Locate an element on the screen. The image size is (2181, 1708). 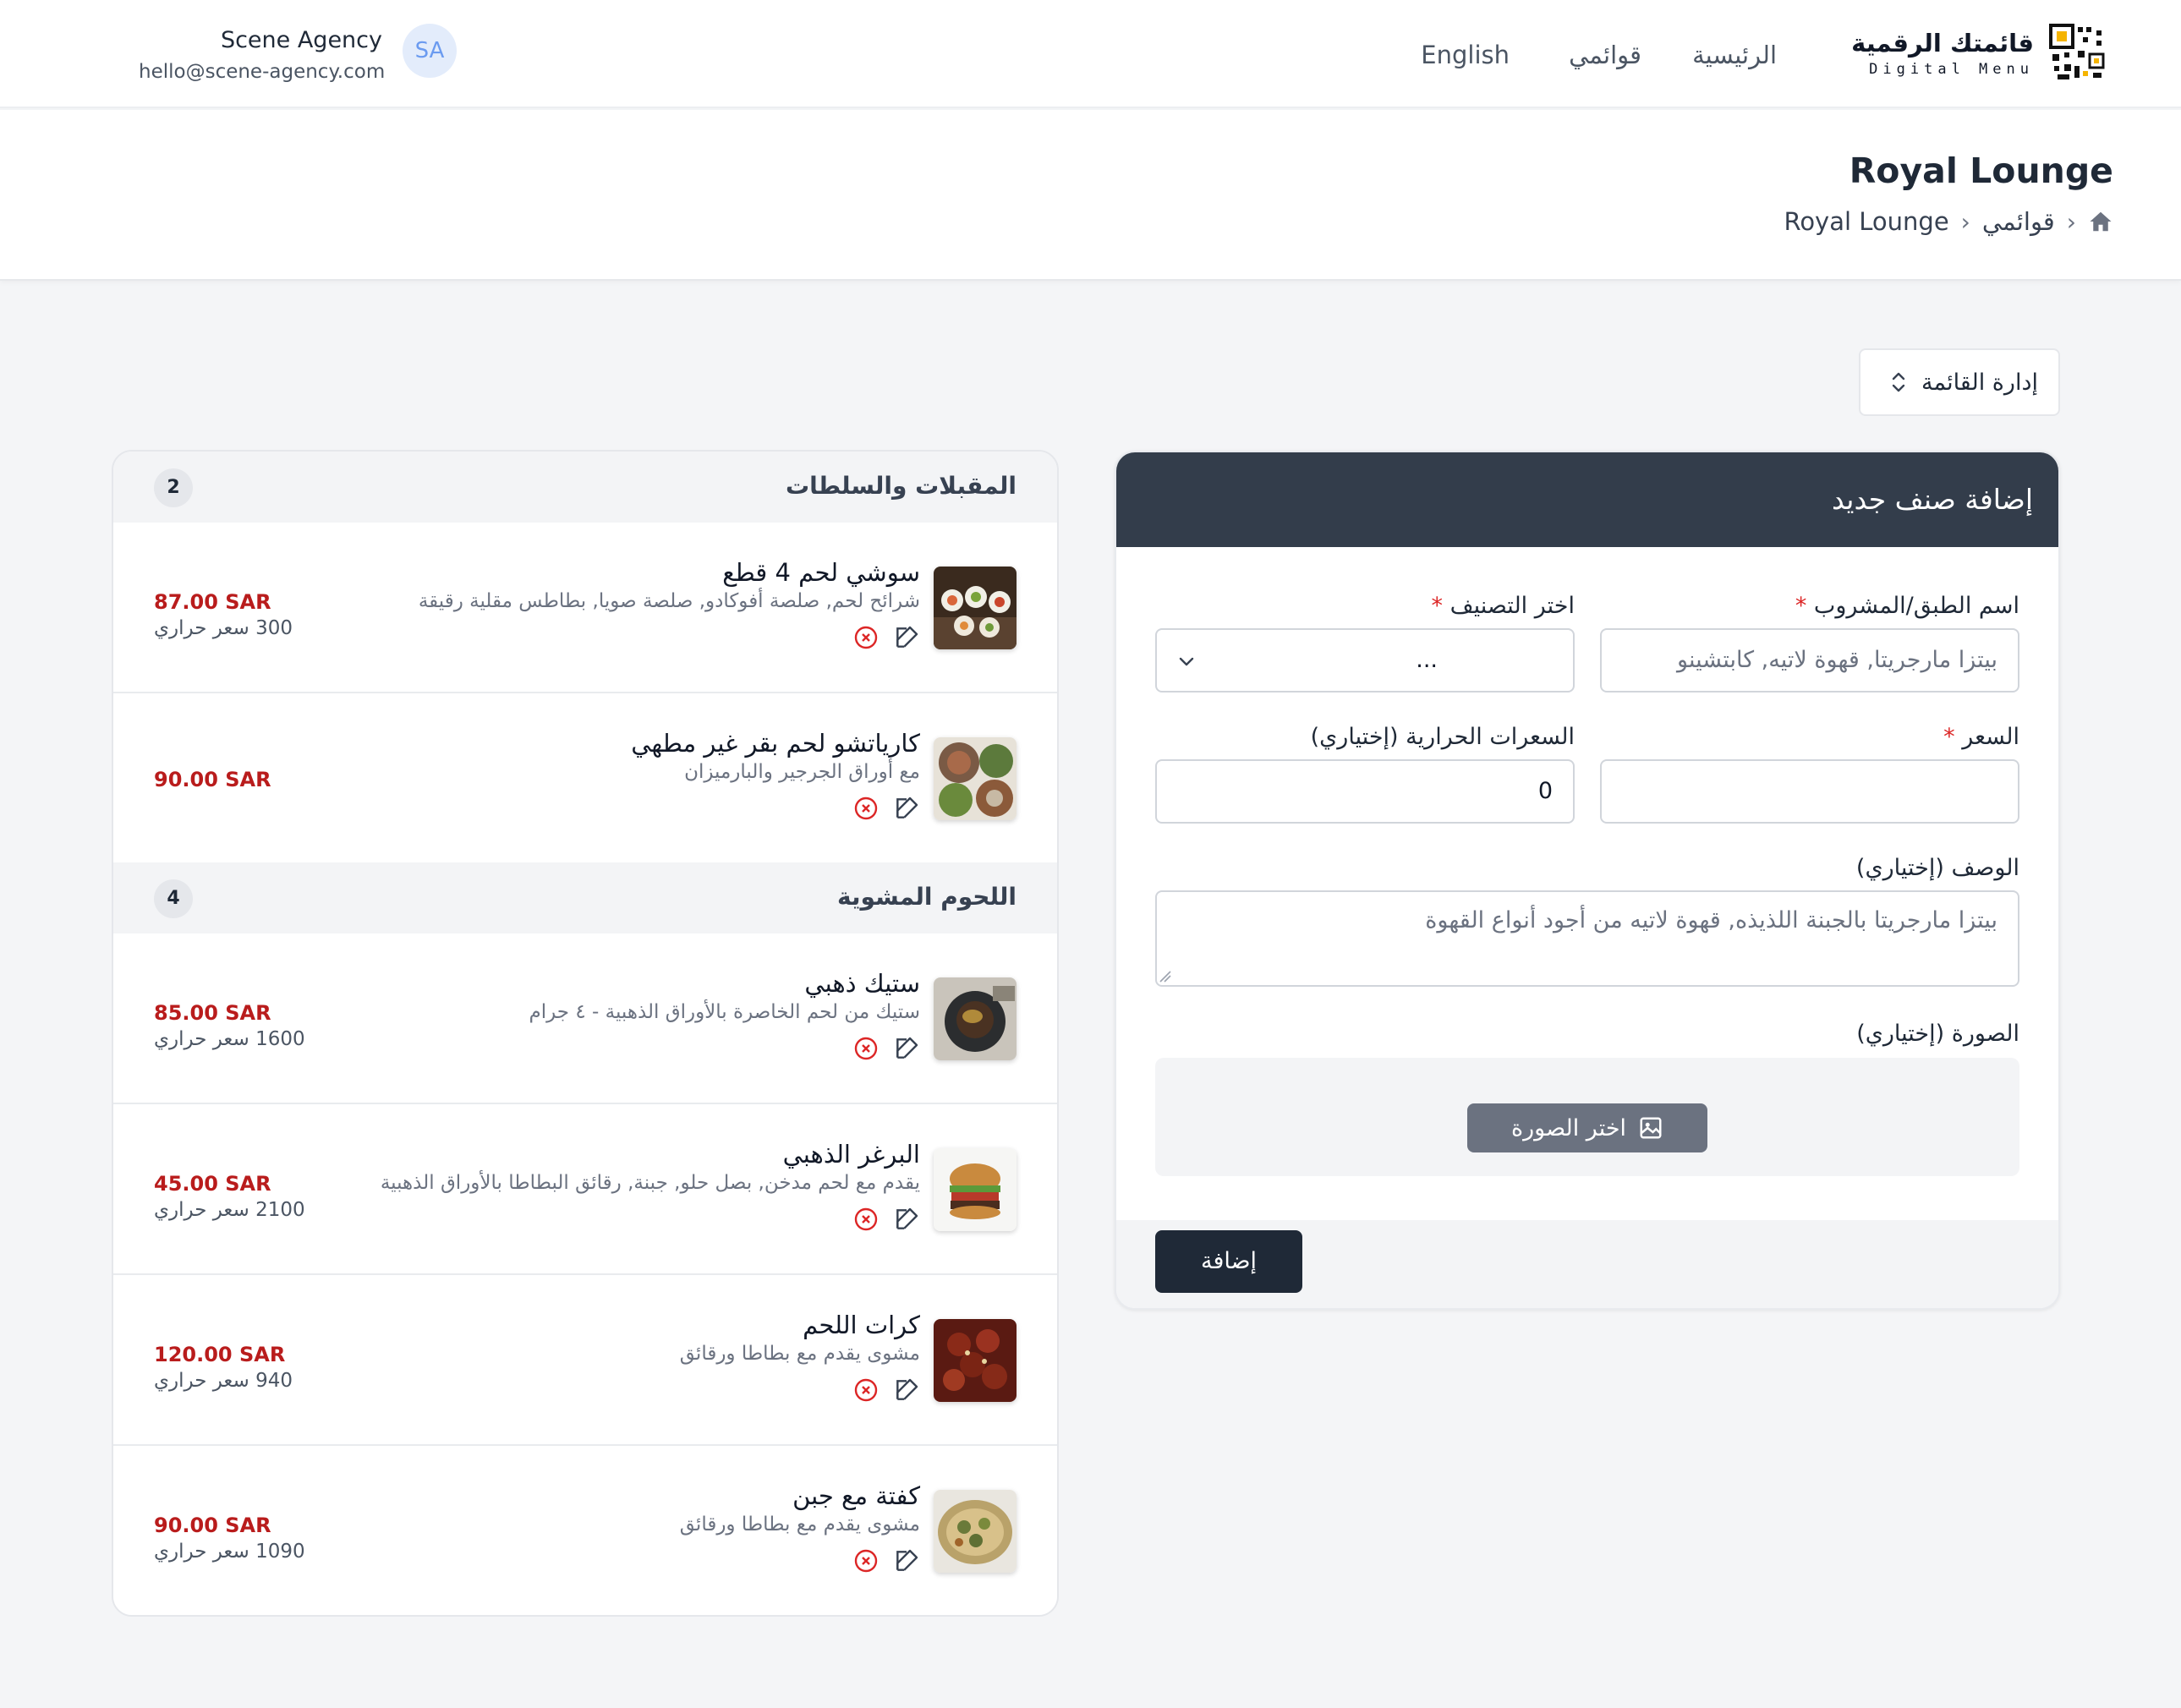
breadcrumb: ‹ قوائمي ‹ Royal Lounge is located at coordinates (1949, 221).